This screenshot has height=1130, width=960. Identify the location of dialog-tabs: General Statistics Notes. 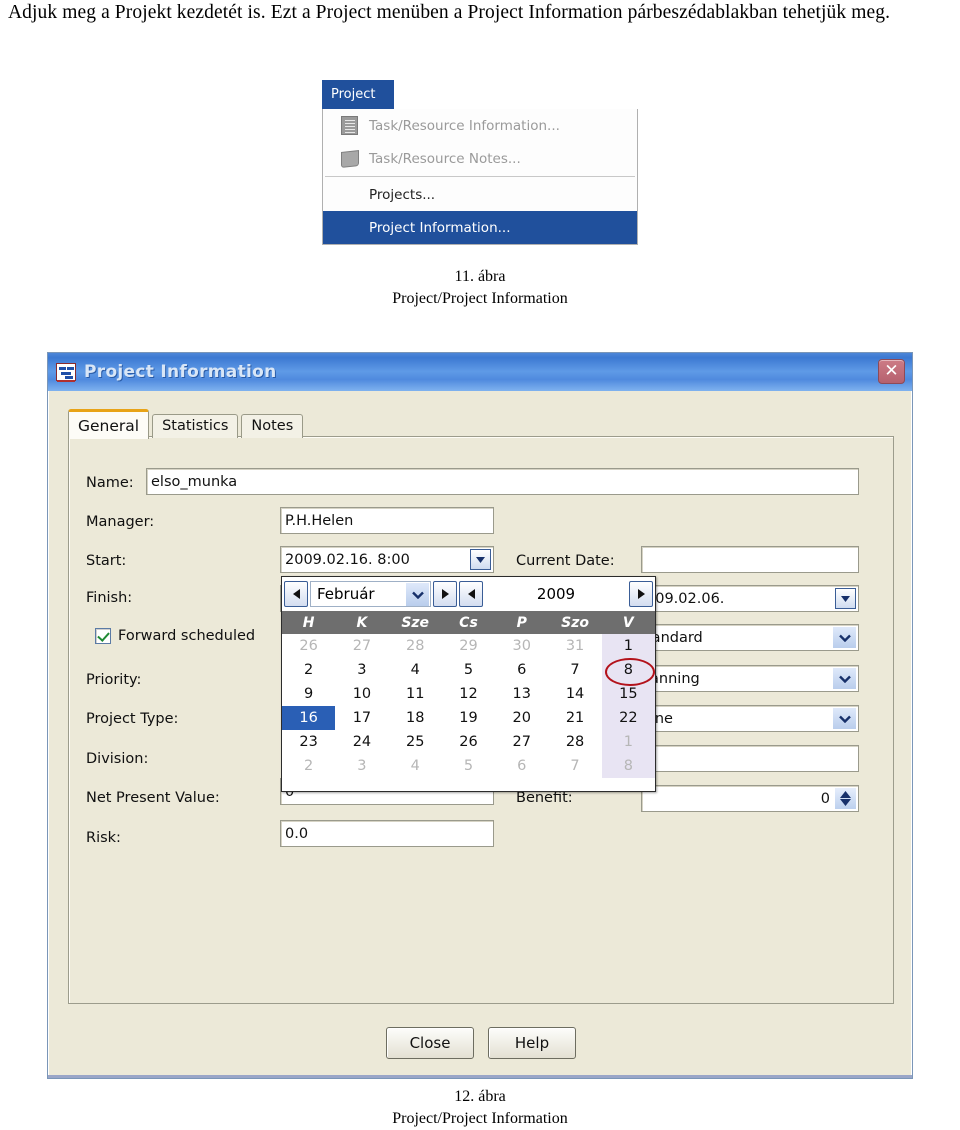
(186, 424).